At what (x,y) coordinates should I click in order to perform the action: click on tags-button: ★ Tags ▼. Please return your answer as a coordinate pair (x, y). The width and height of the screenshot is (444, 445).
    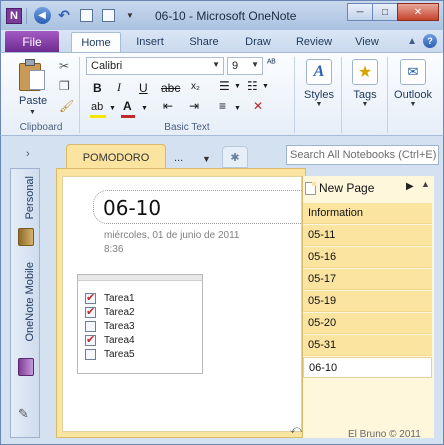
    Looking at the image, I should click on (365, 95).